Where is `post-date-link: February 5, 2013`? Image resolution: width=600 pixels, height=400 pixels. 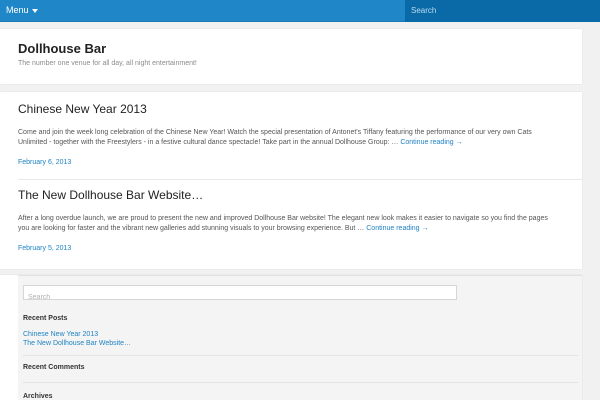
post-date-link: February 5, 2013 is located at coordinates (300, 248).